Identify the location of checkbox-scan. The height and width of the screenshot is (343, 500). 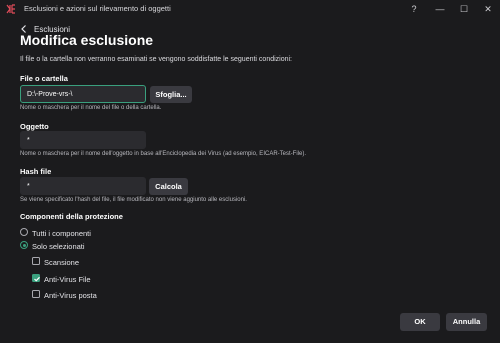
(36, 261).